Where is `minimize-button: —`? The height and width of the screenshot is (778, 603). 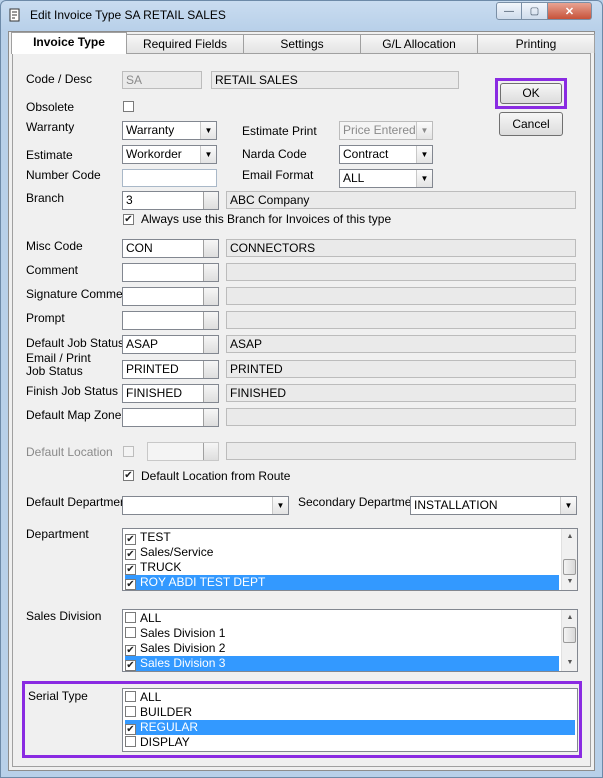
minimize-button: — is located at coordinates (509, 11).